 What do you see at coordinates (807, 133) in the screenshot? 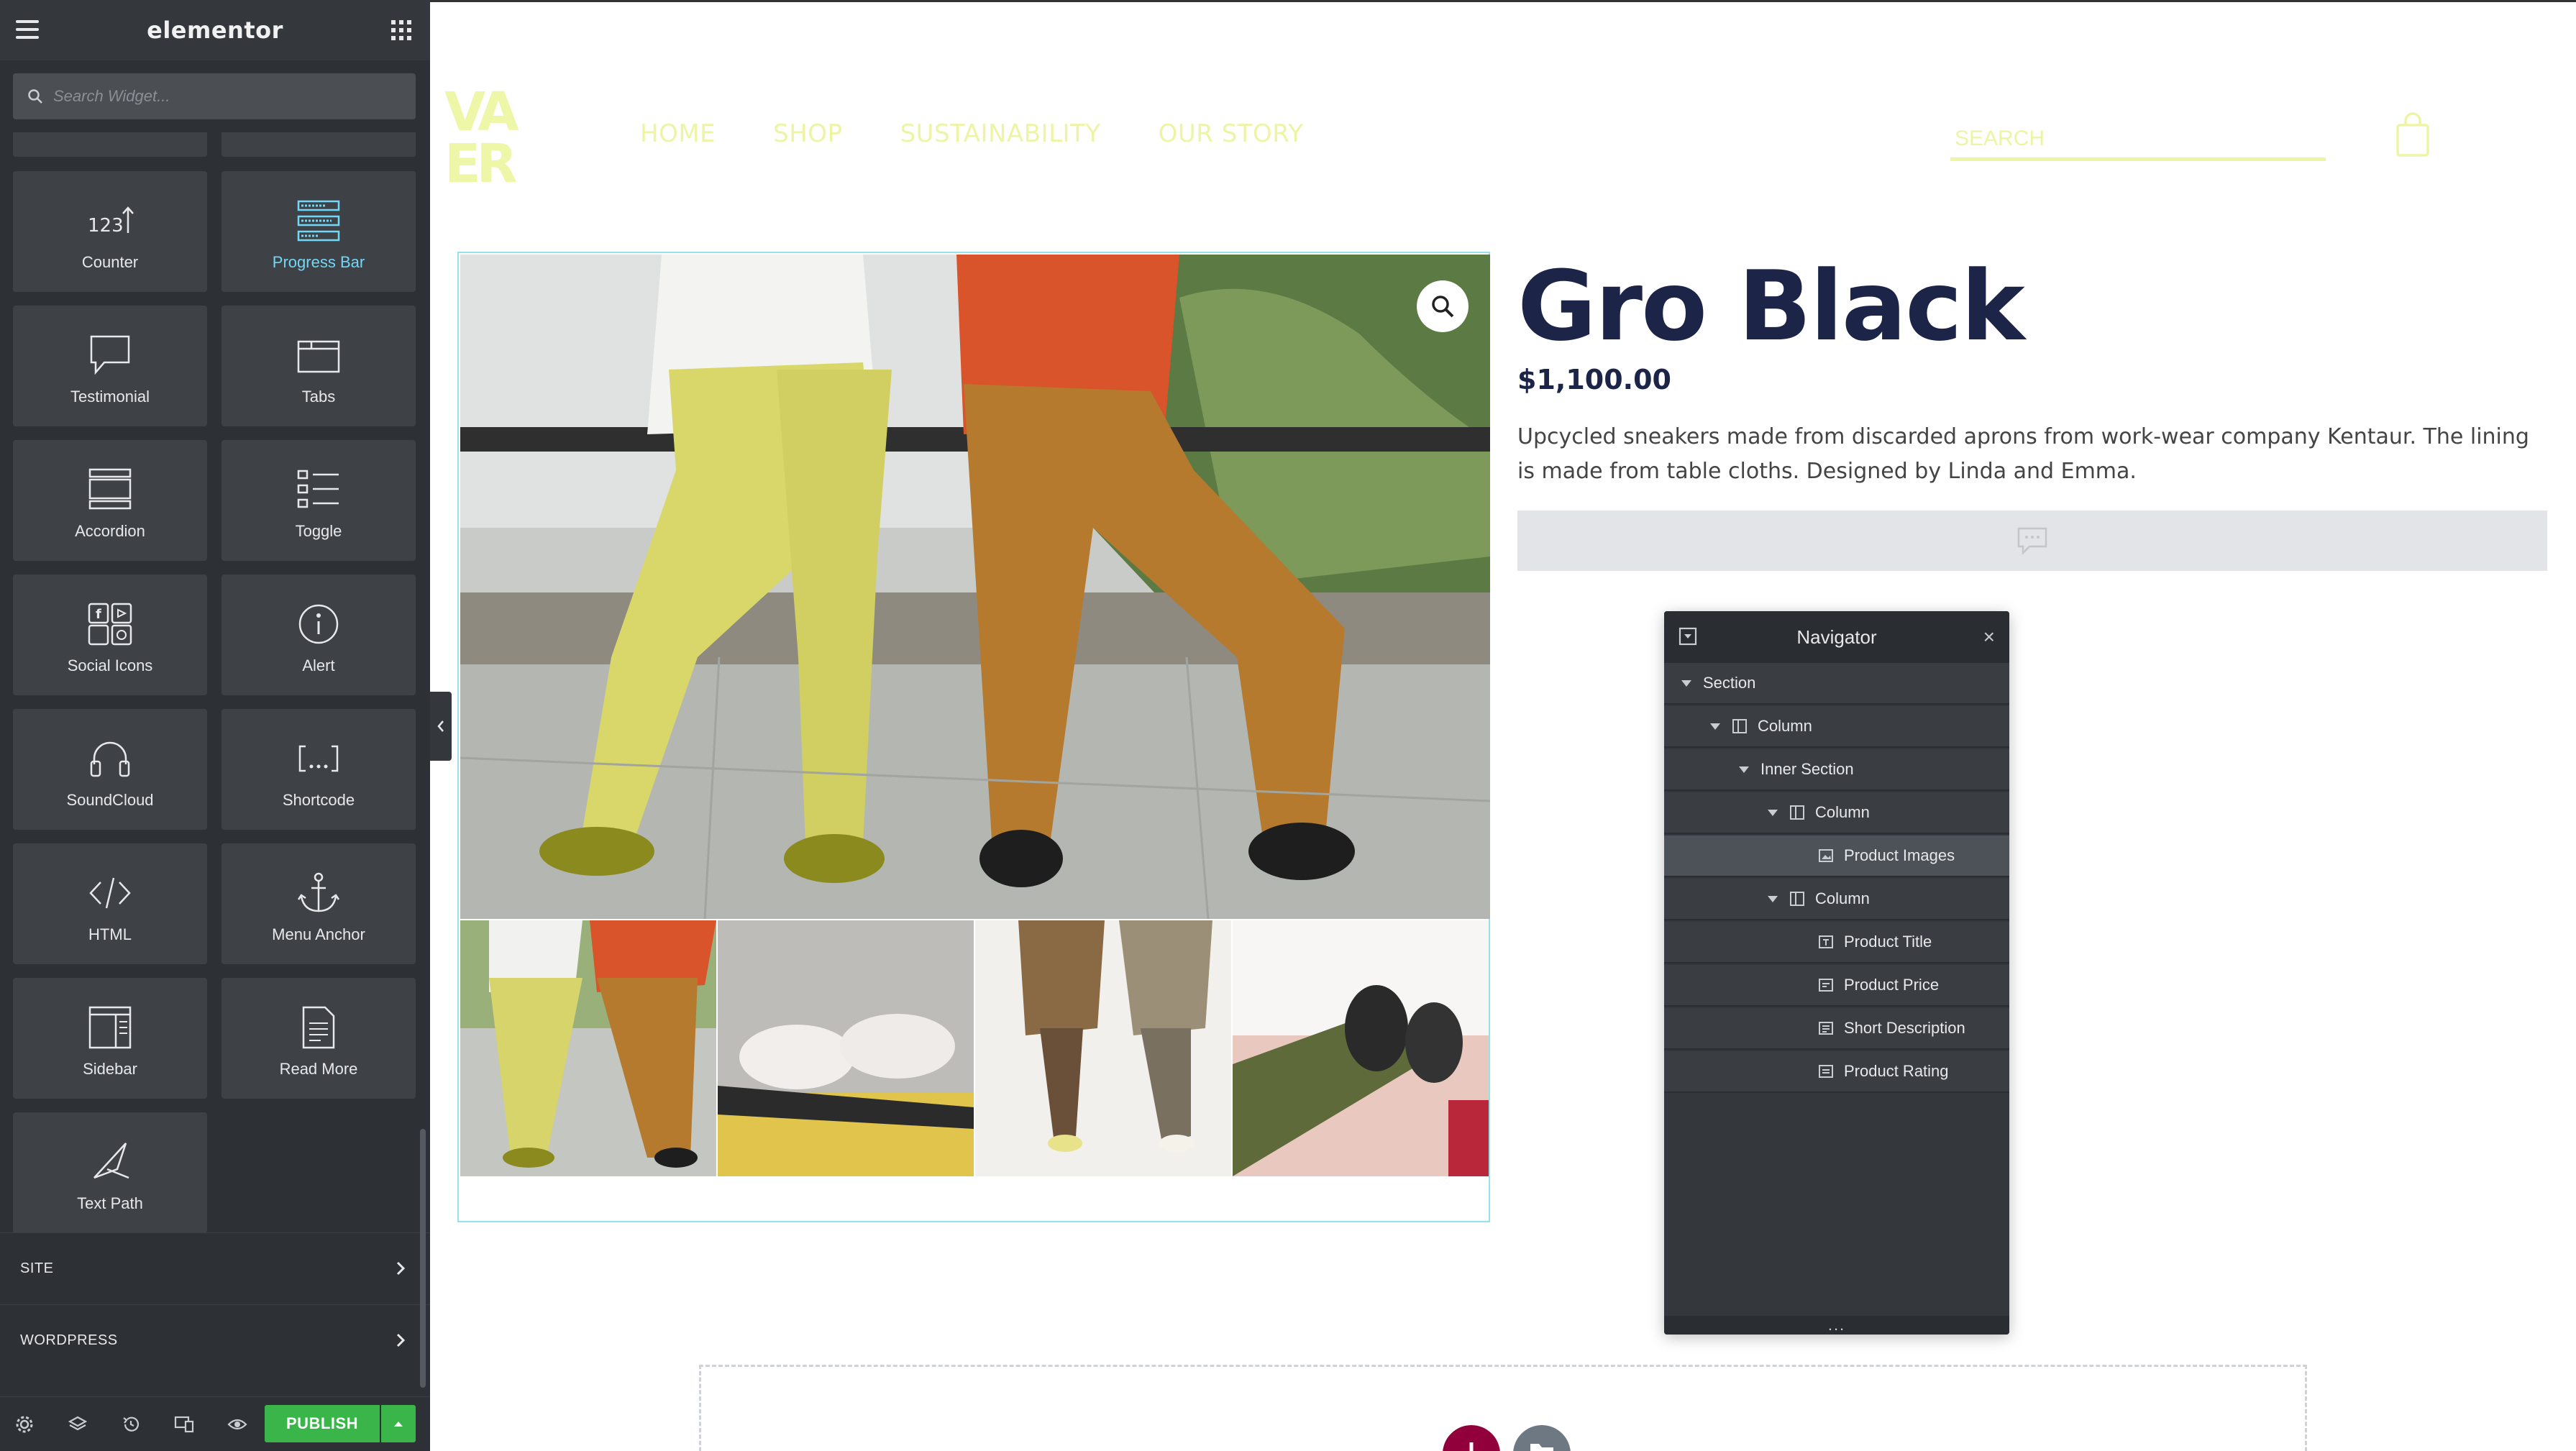
I see `nav-shop: SHOP` at bounding box center [807, 133].